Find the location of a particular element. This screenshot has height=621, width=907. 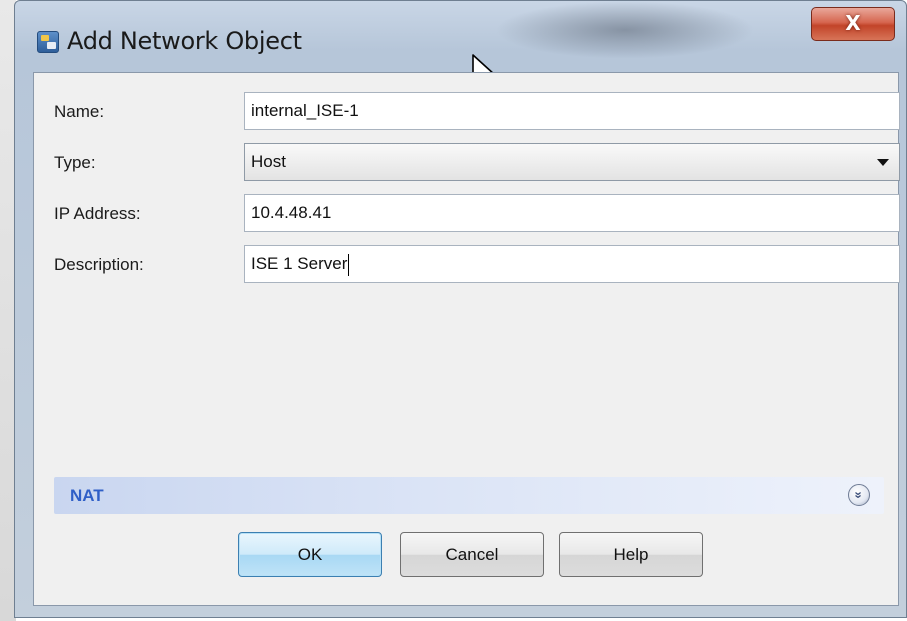

help-button: Help is located at coordinates (631, 554).